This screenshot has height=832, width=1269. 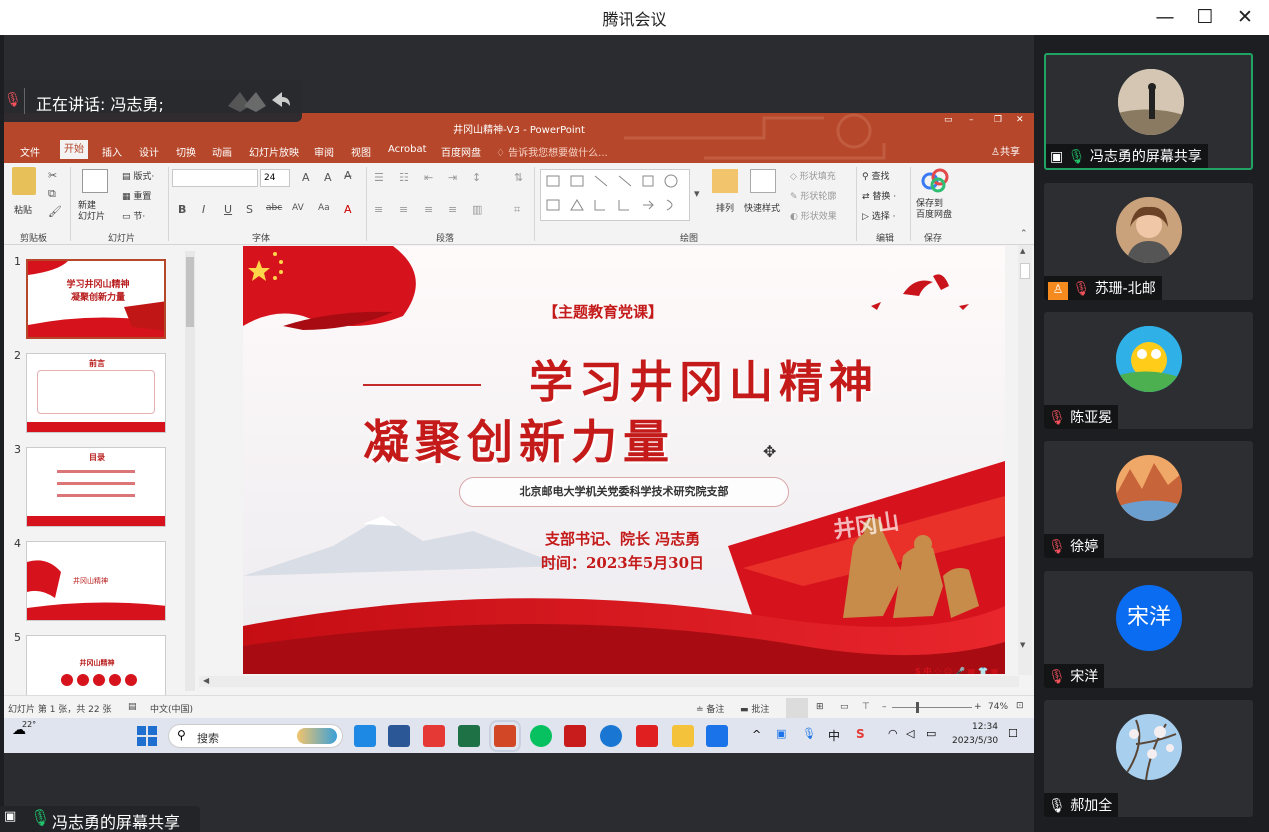 What do you see at coordinates (948, 120) in the screenshot?
I see `ribbon-display-icon: ▭` at bounding box center [948, 120].